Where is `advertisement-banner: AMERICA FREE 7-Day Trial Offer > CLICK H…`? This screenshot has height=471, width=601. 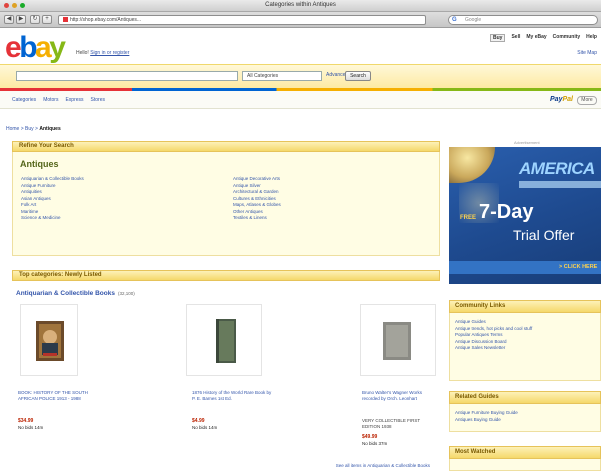
advertisement-banner: AMERICA FREE 7-Day Trial Offer > CLICK H… is located at coordinates (525, 215).